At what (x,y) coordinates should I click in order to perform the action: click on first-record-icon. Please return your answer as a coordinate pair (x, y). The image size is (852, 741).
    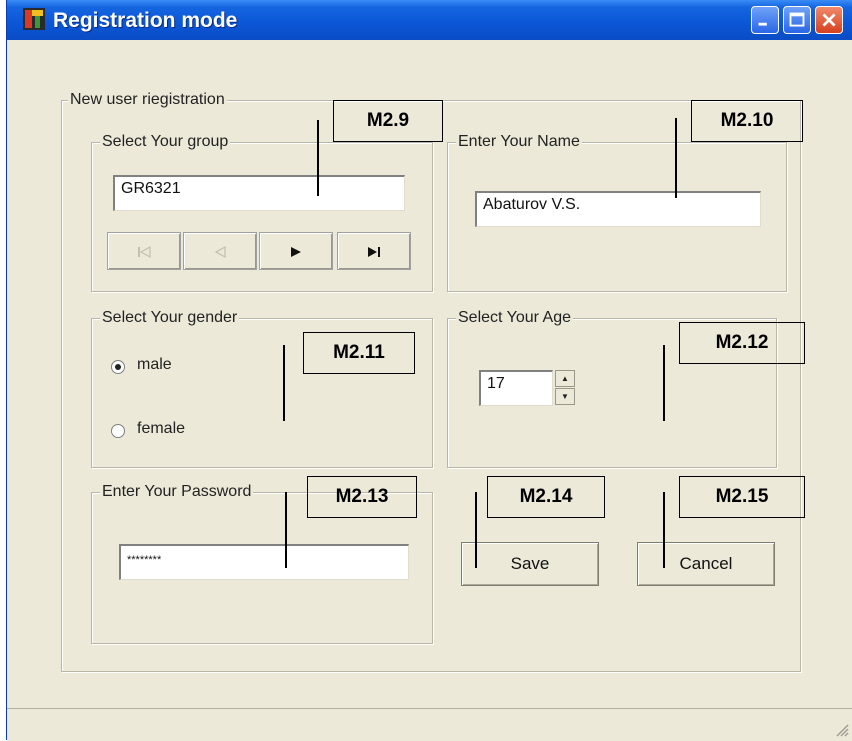
    Looking at the image, I should click on (144, 252).